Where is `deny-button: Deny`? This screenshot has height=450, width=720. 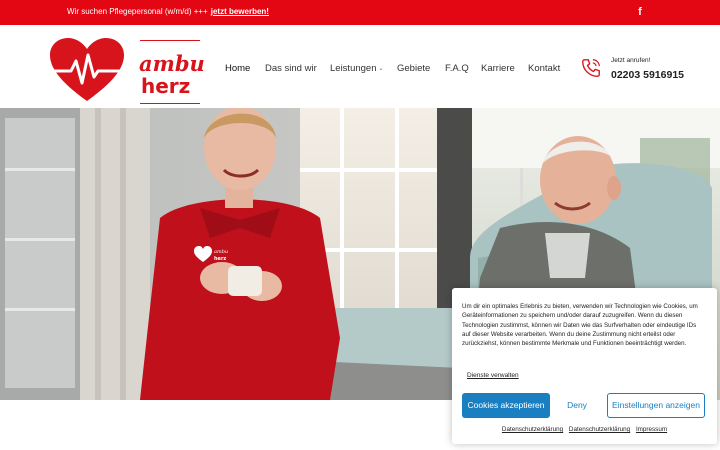
deny-button: Deny is located at coordinates (577, 405).